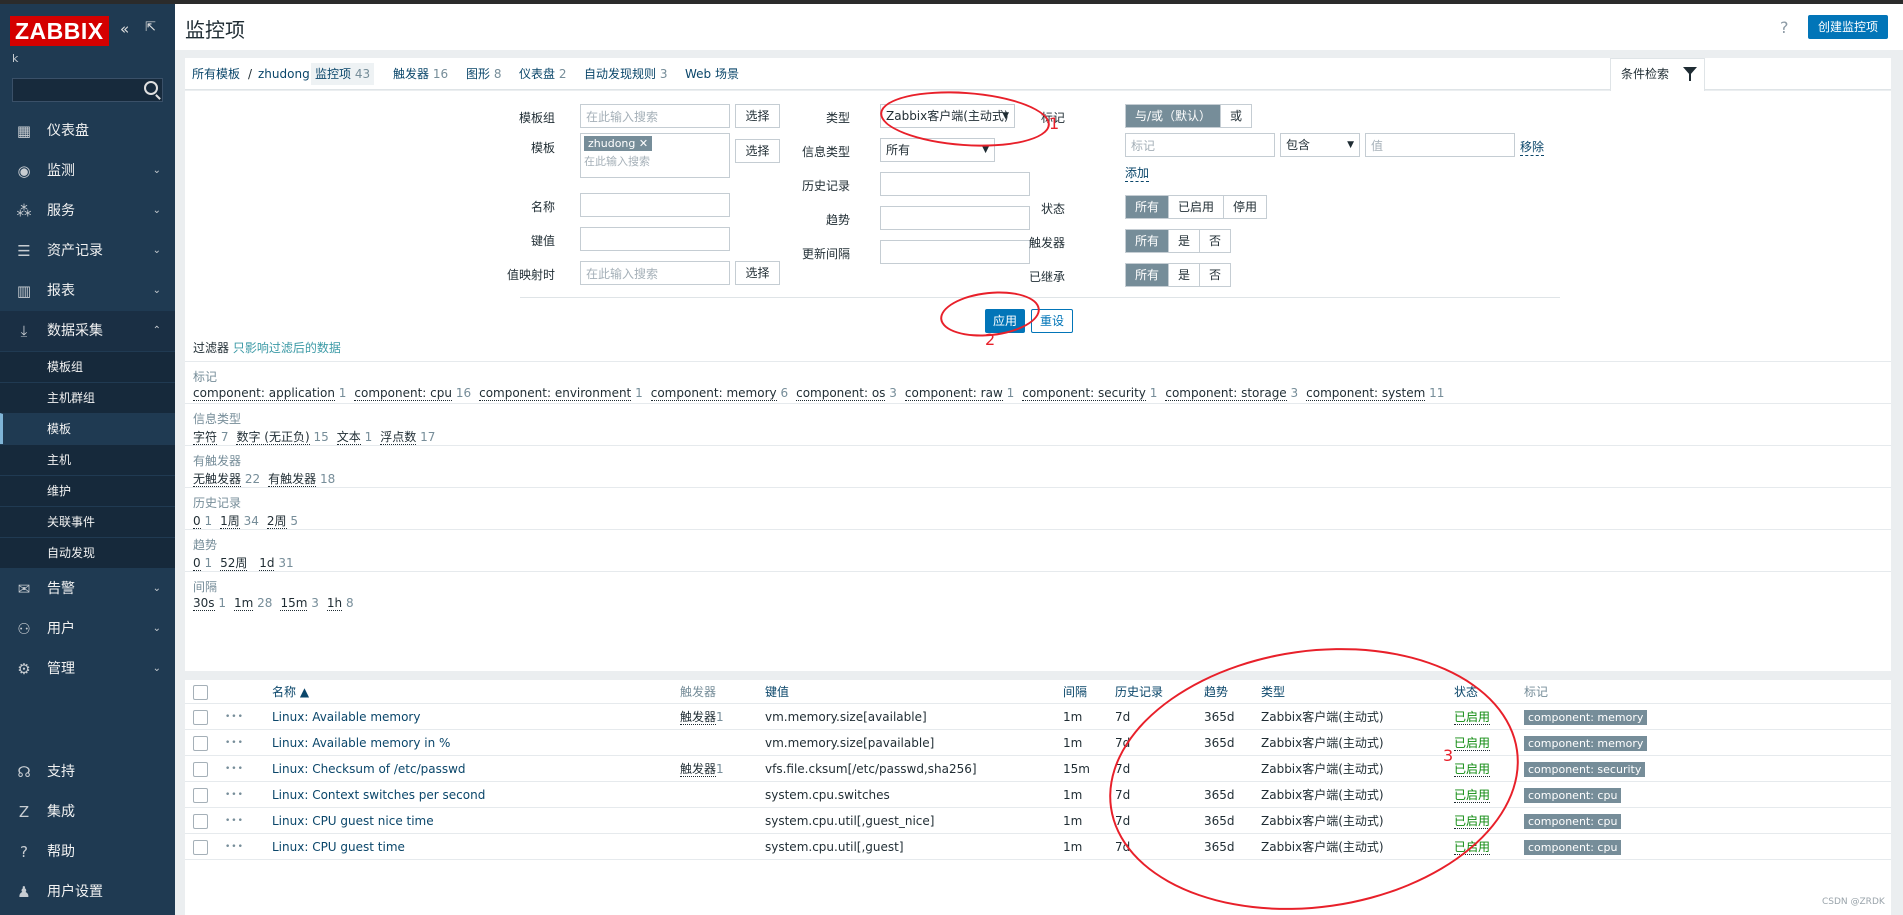  What do you see at coordinates (204, 603) in the screenshot?
I see `subfilter-option-label: 30s` at bounding box center [204, 603].